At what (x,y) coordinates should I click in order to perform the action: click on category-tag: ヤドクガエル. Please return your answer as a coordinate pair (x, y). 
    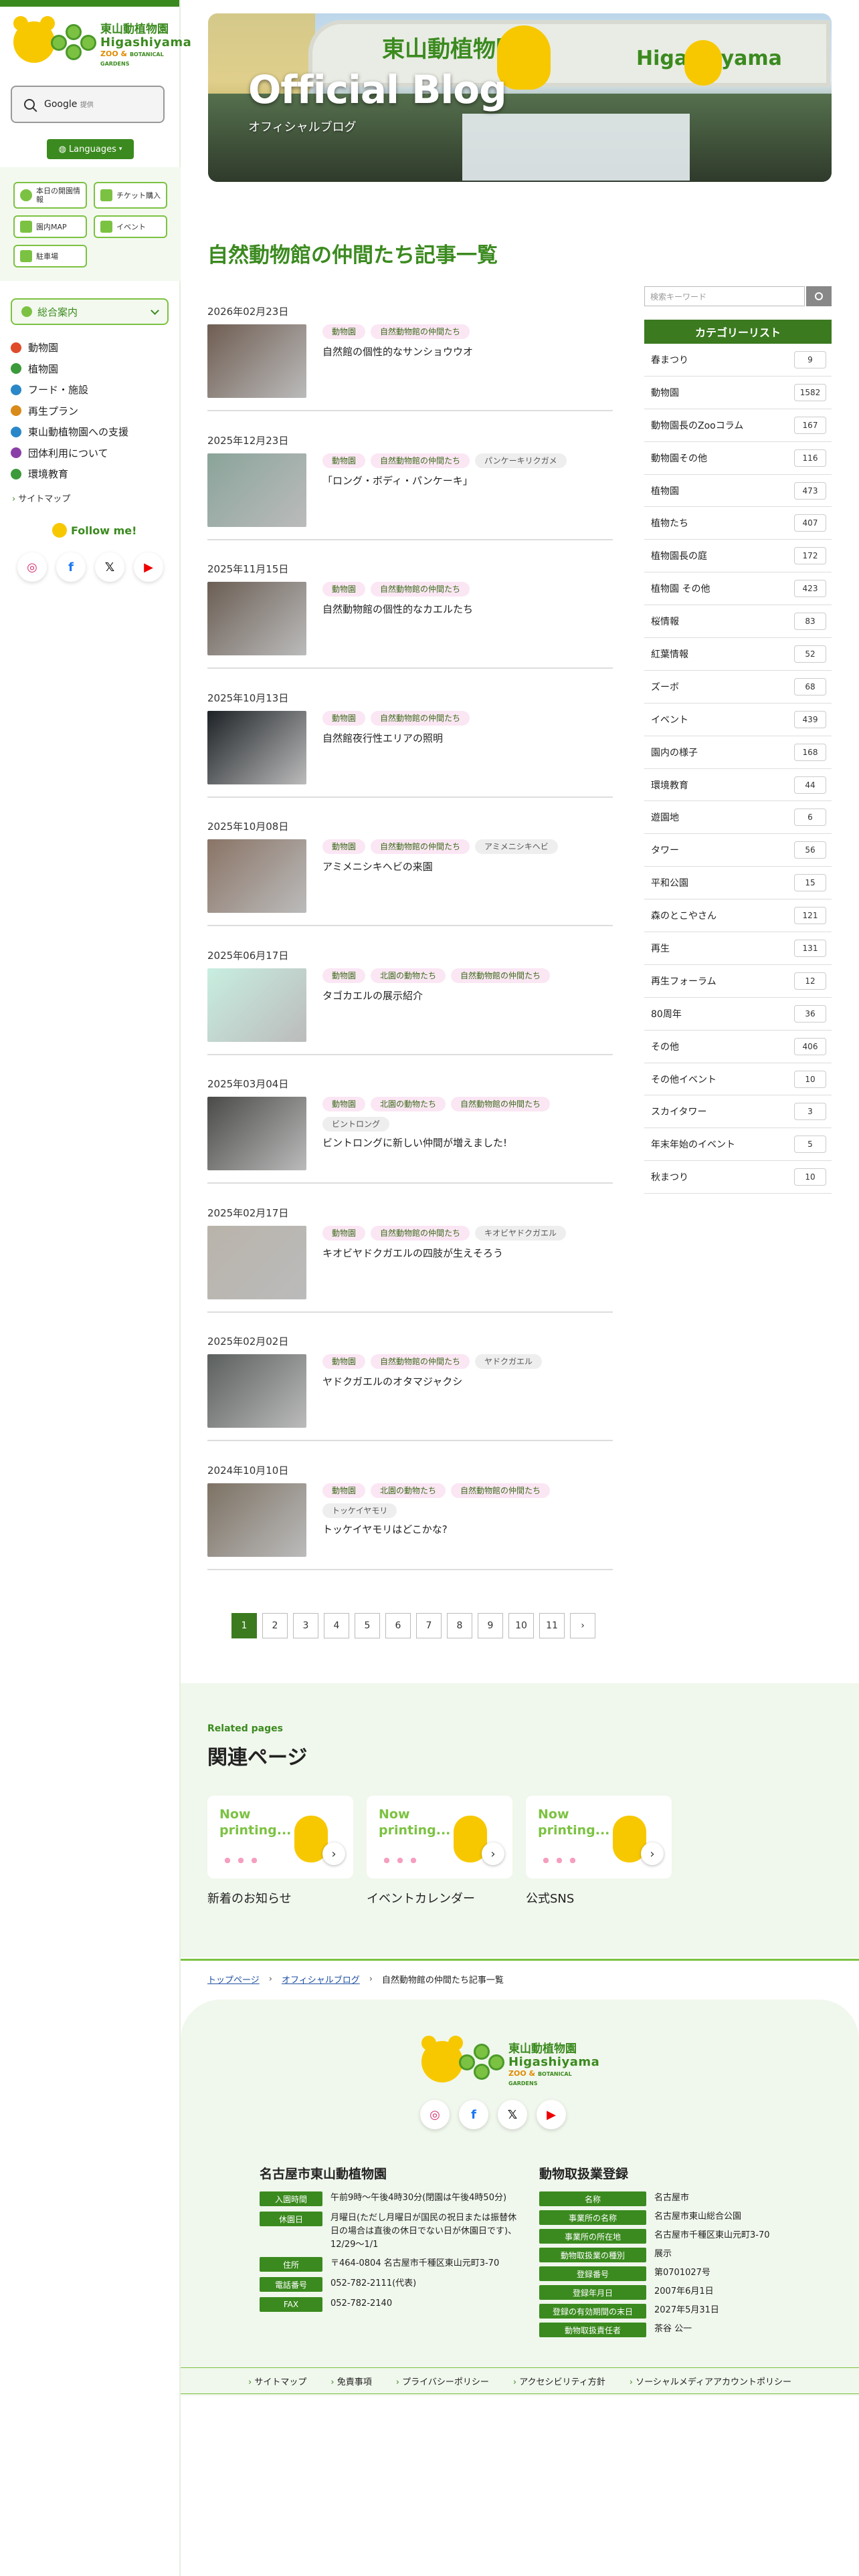
    Looking at the image, I should click on (509, 1361).